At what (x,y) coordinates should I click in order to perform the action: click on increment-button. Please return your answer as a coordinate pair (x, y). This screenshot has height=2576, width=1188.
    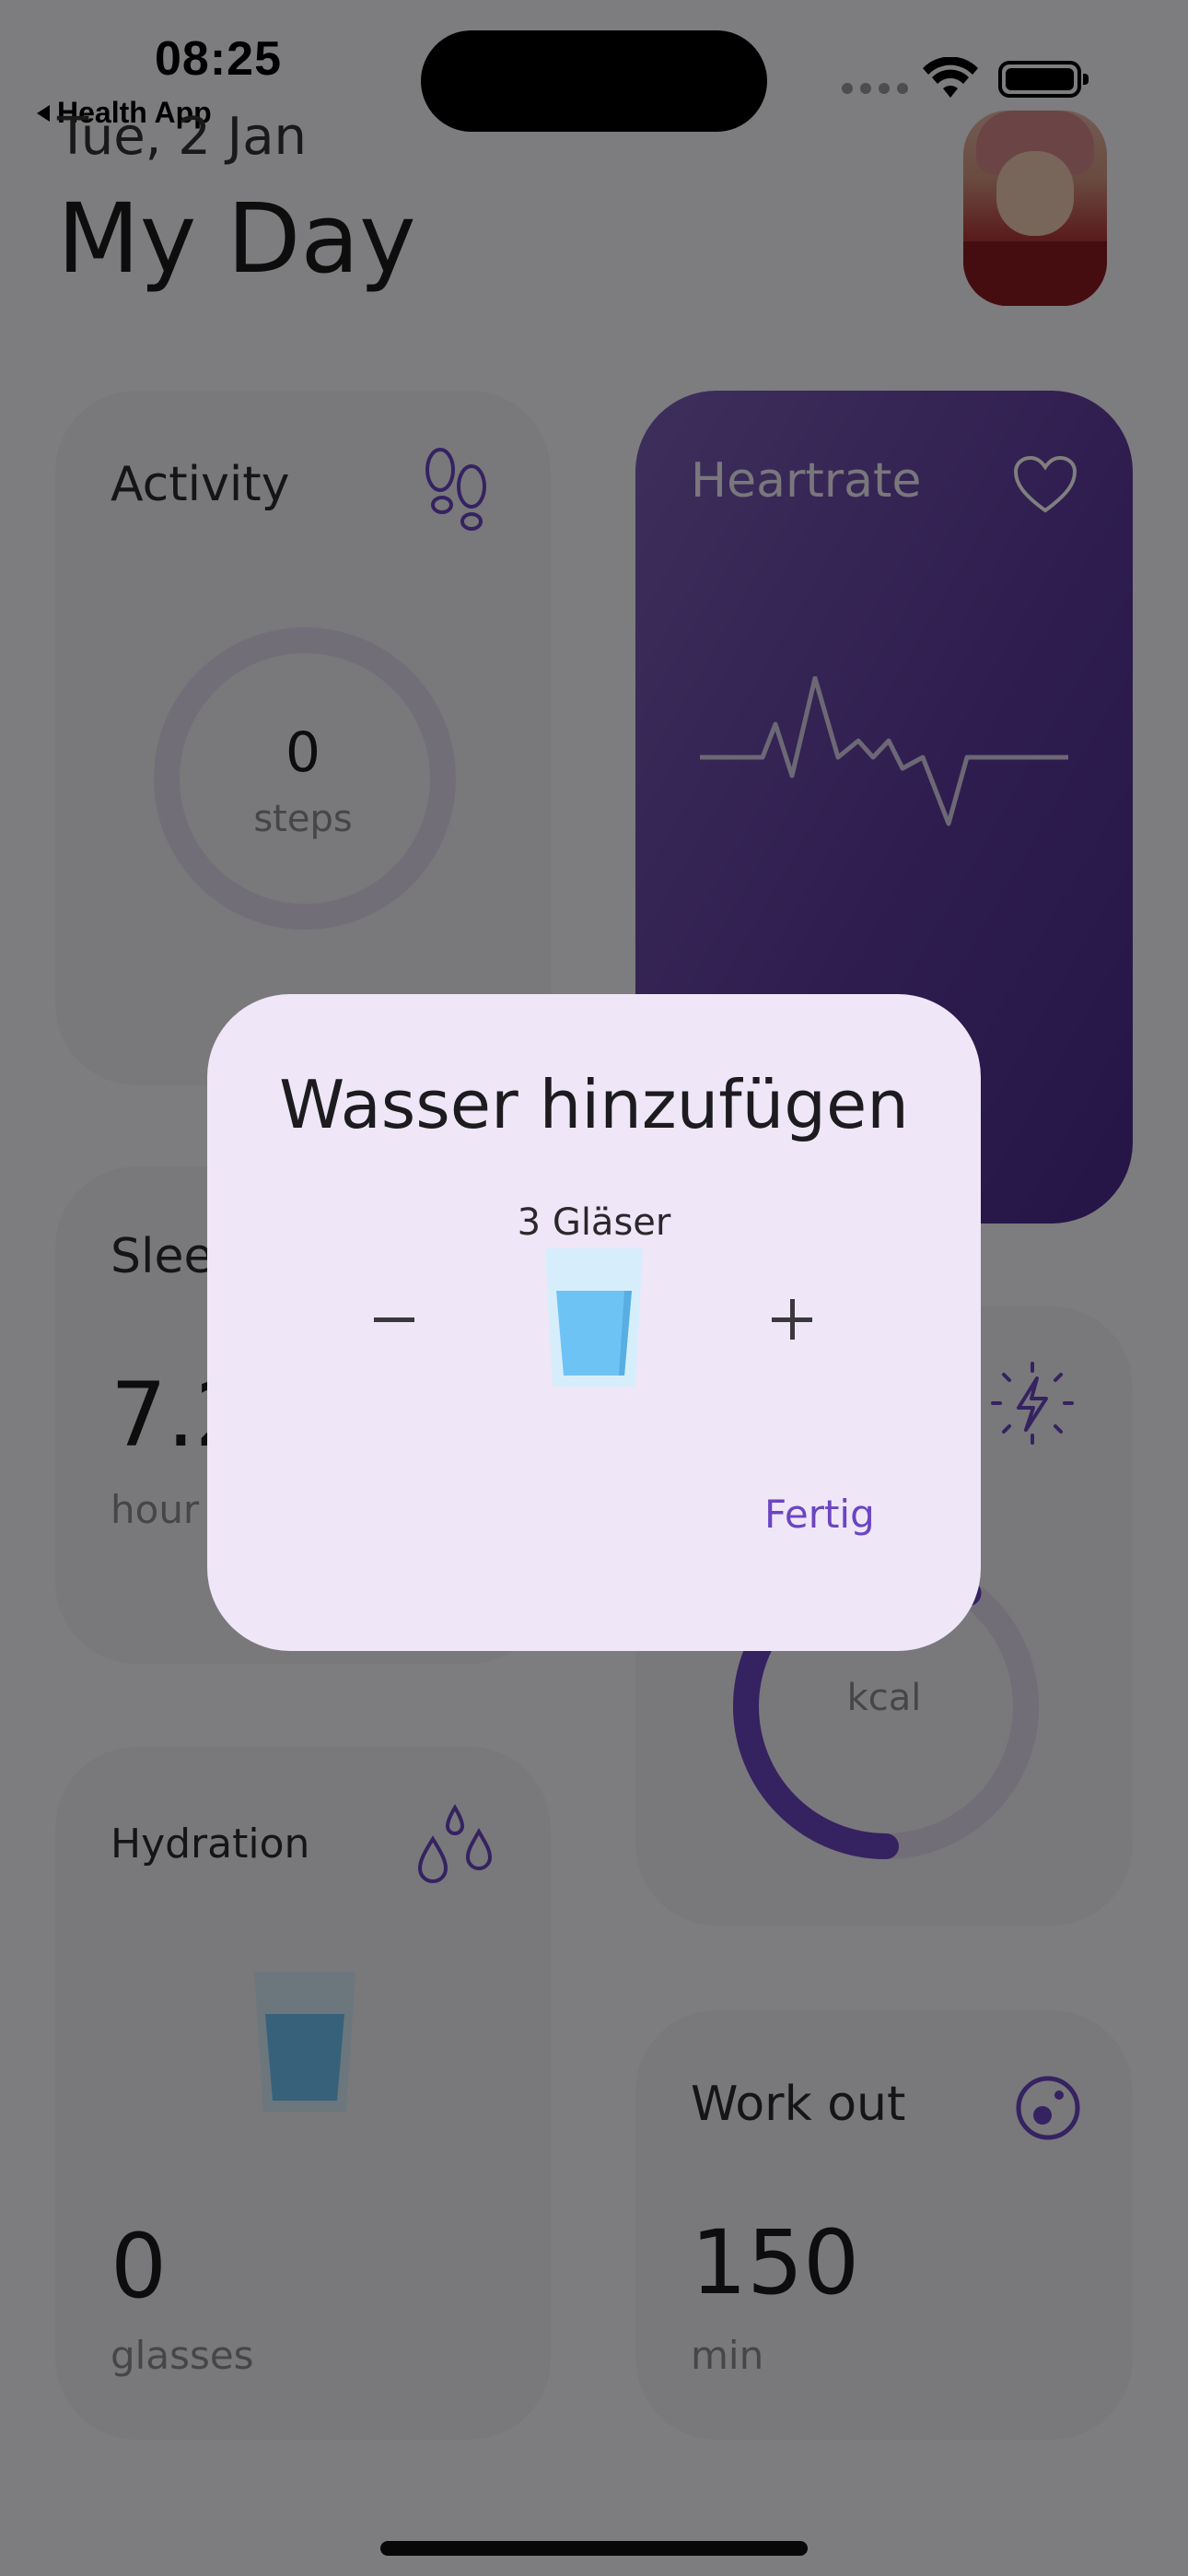
    Looking at the image, I should click on (792, 1319).